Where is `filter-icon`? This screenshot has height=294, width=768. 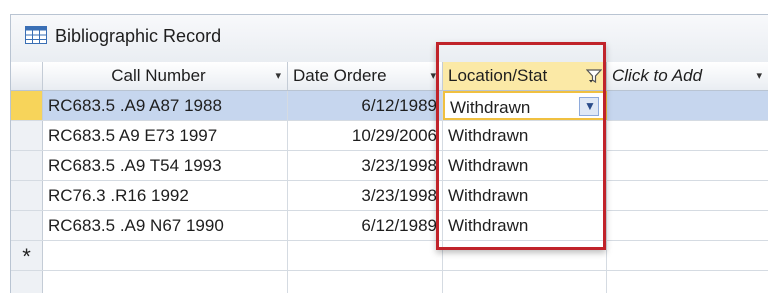
filter-icon is located at coordinates (594, 76).